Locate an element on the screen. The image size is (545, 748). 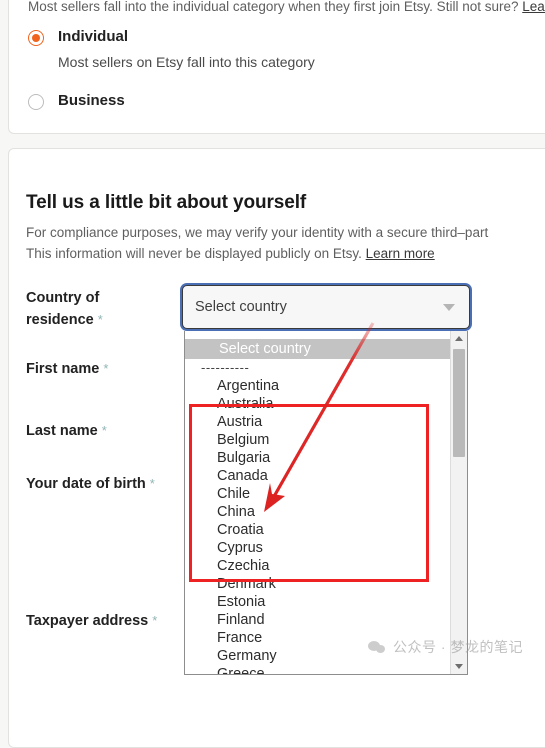
country-option: Select country is located at coordinates (318, 349).